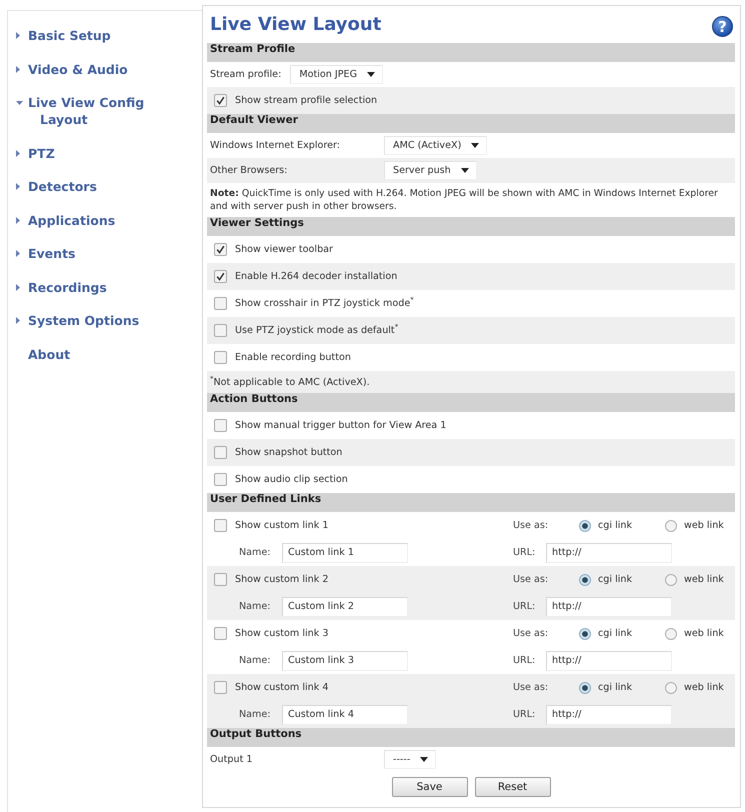 The height and width of the screenshot is (812, 745). Describe the element at coordinates (471, 123) in the screenshot. I see `section-header: Default Viewer` at that location.